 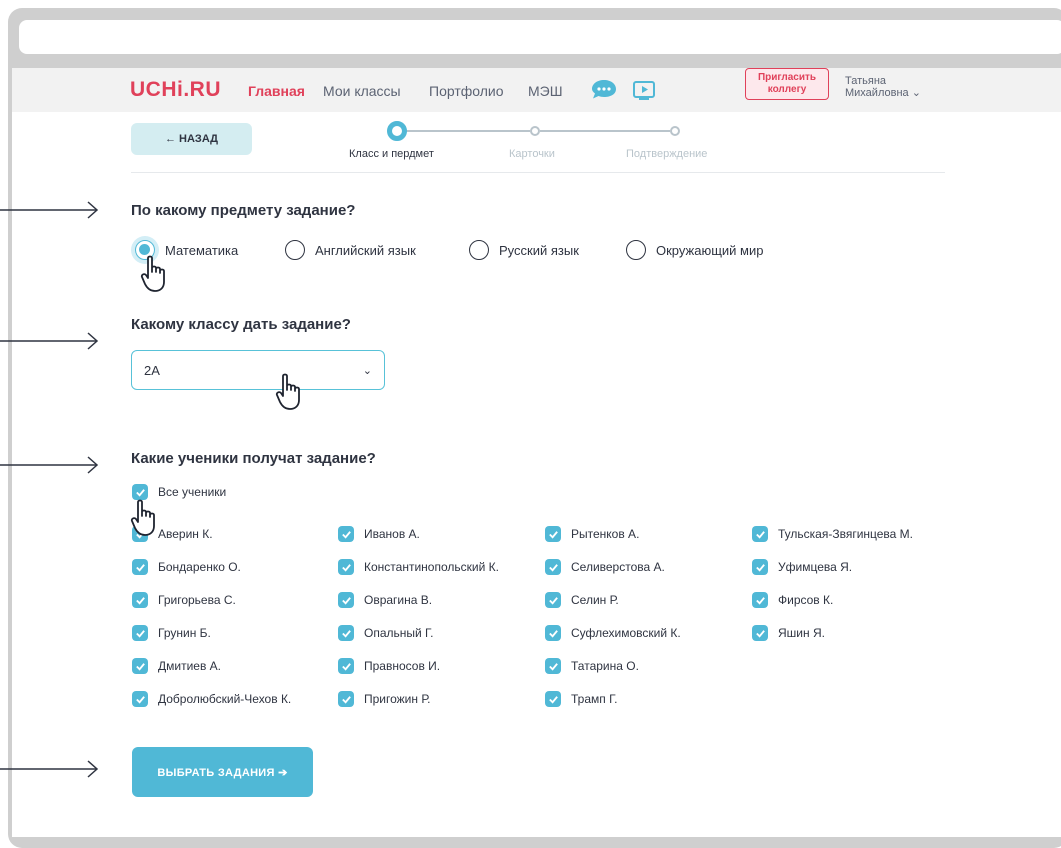 I want to click on student-checkbox: Бондаренко О., so click(x=186, y=567).